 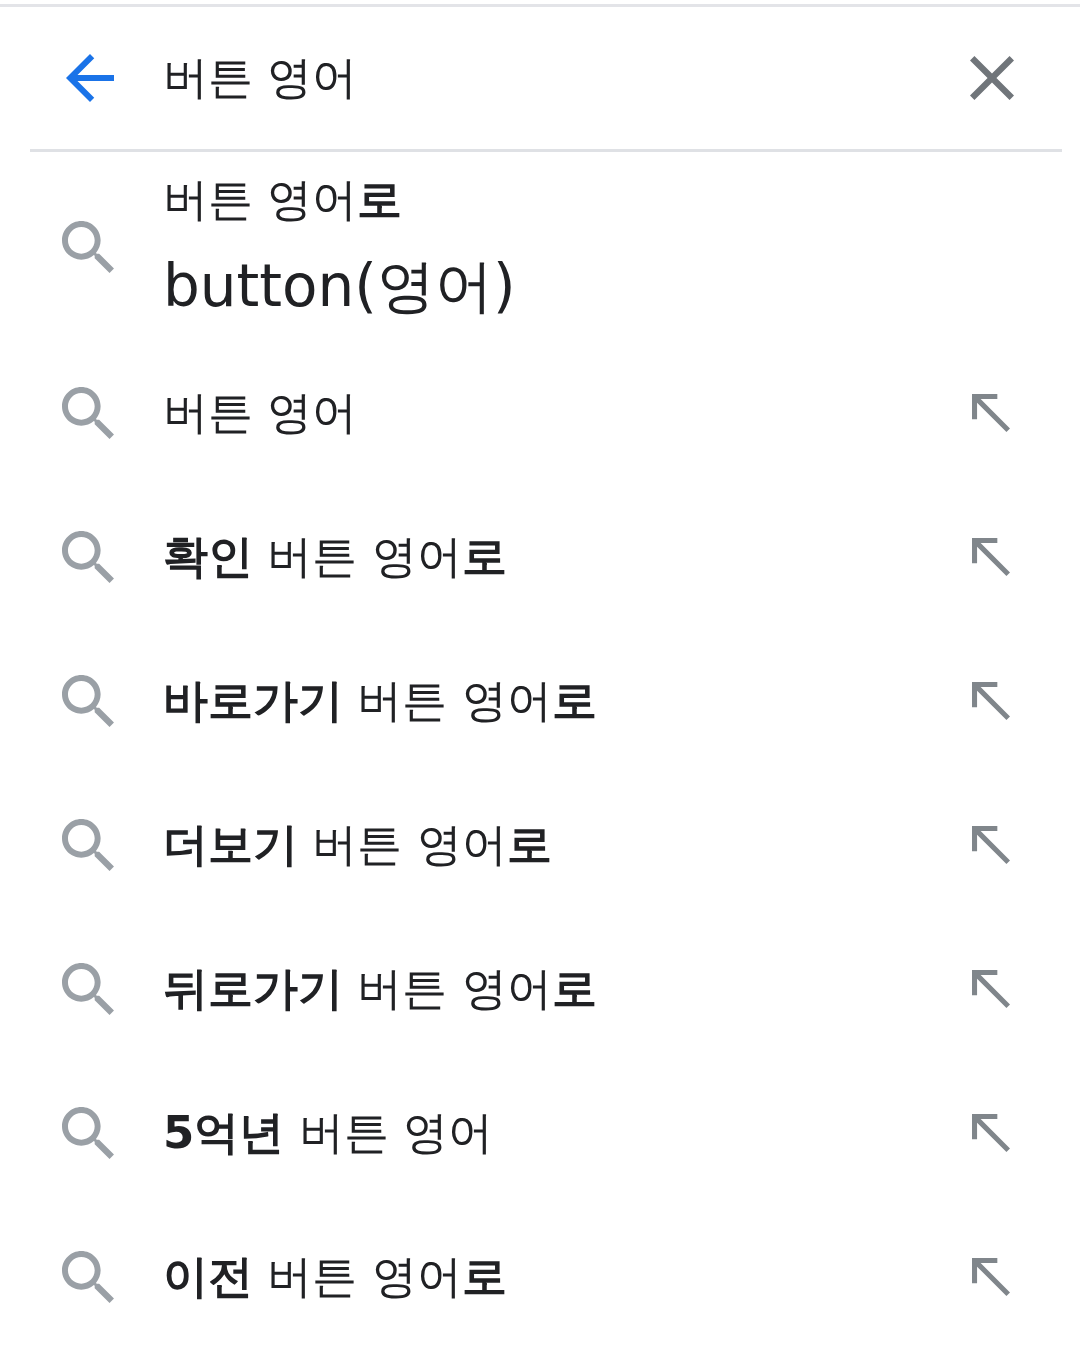 I want to click on suggestion-text: 이전 버튼 영어로, so click(x=335, y=1277).